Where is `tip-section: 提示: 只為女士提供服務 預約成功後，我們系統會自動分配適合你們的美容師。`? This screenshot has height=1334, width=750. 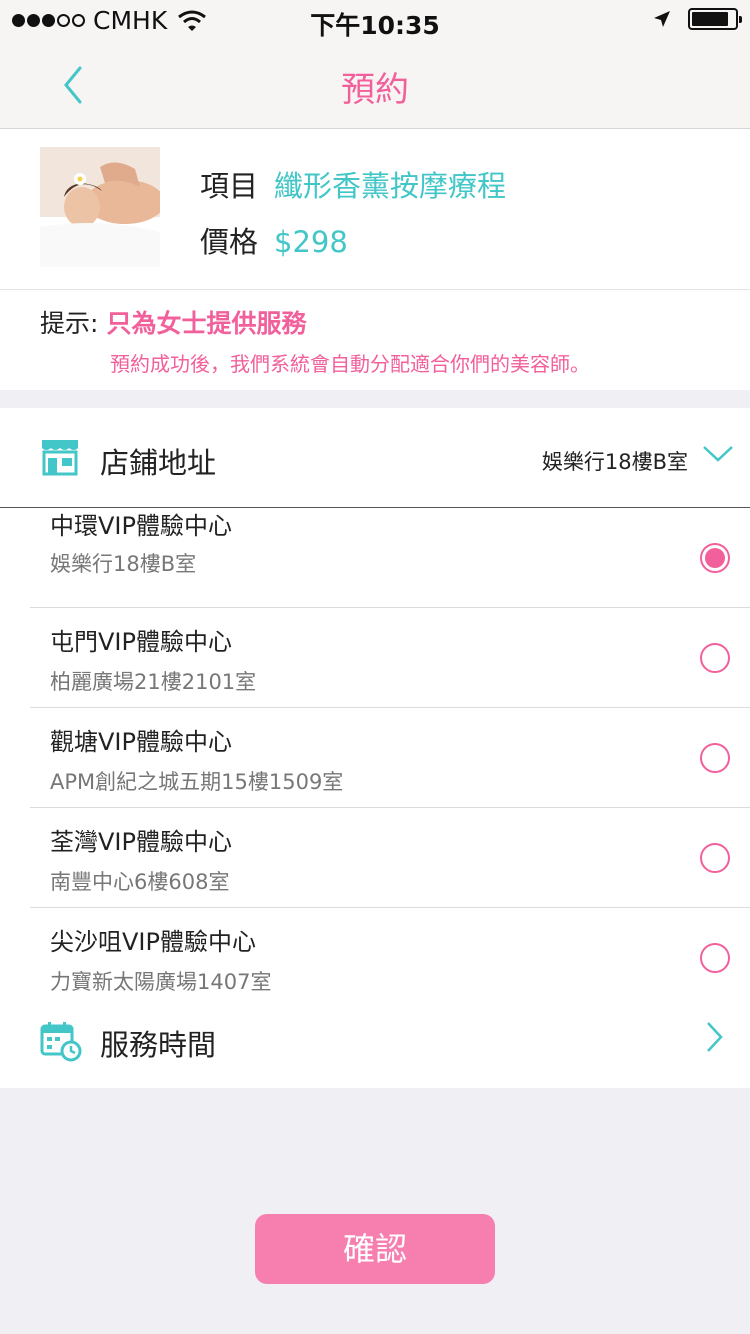
tip-section: 提示: 只為女士提供服務 預約成功後，我們系統會自動分配適合你們的美容師。 is located at coordinates (375, 340).